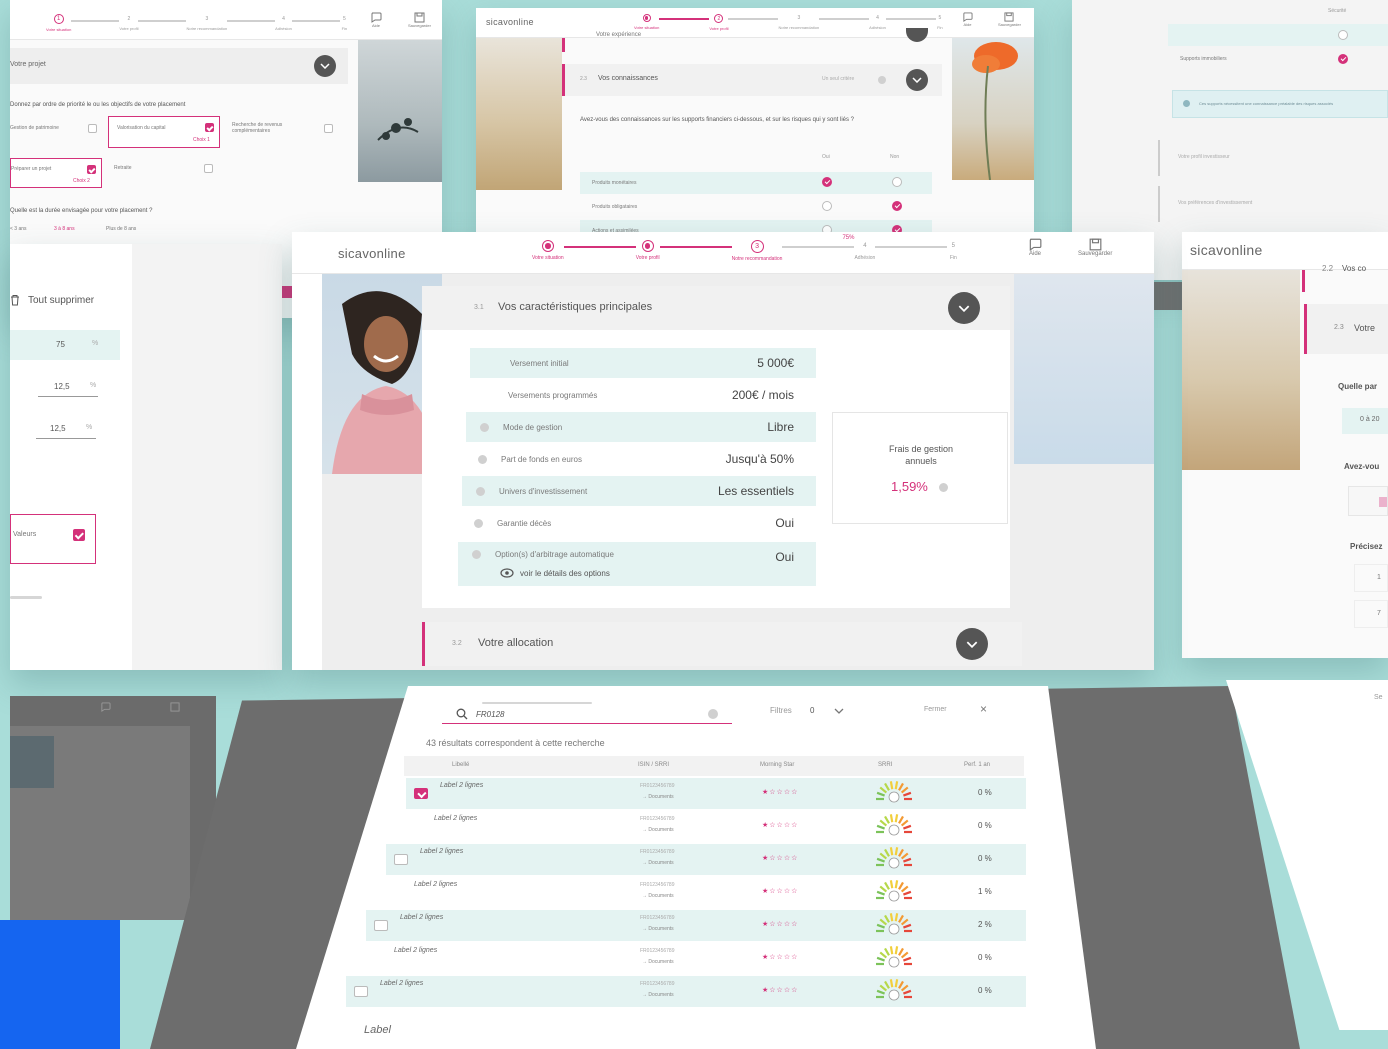  What do you see at coordinates (421, 793) in the screenshot?
I see `row-checkbox-checked` at bounding box center [421, 793].